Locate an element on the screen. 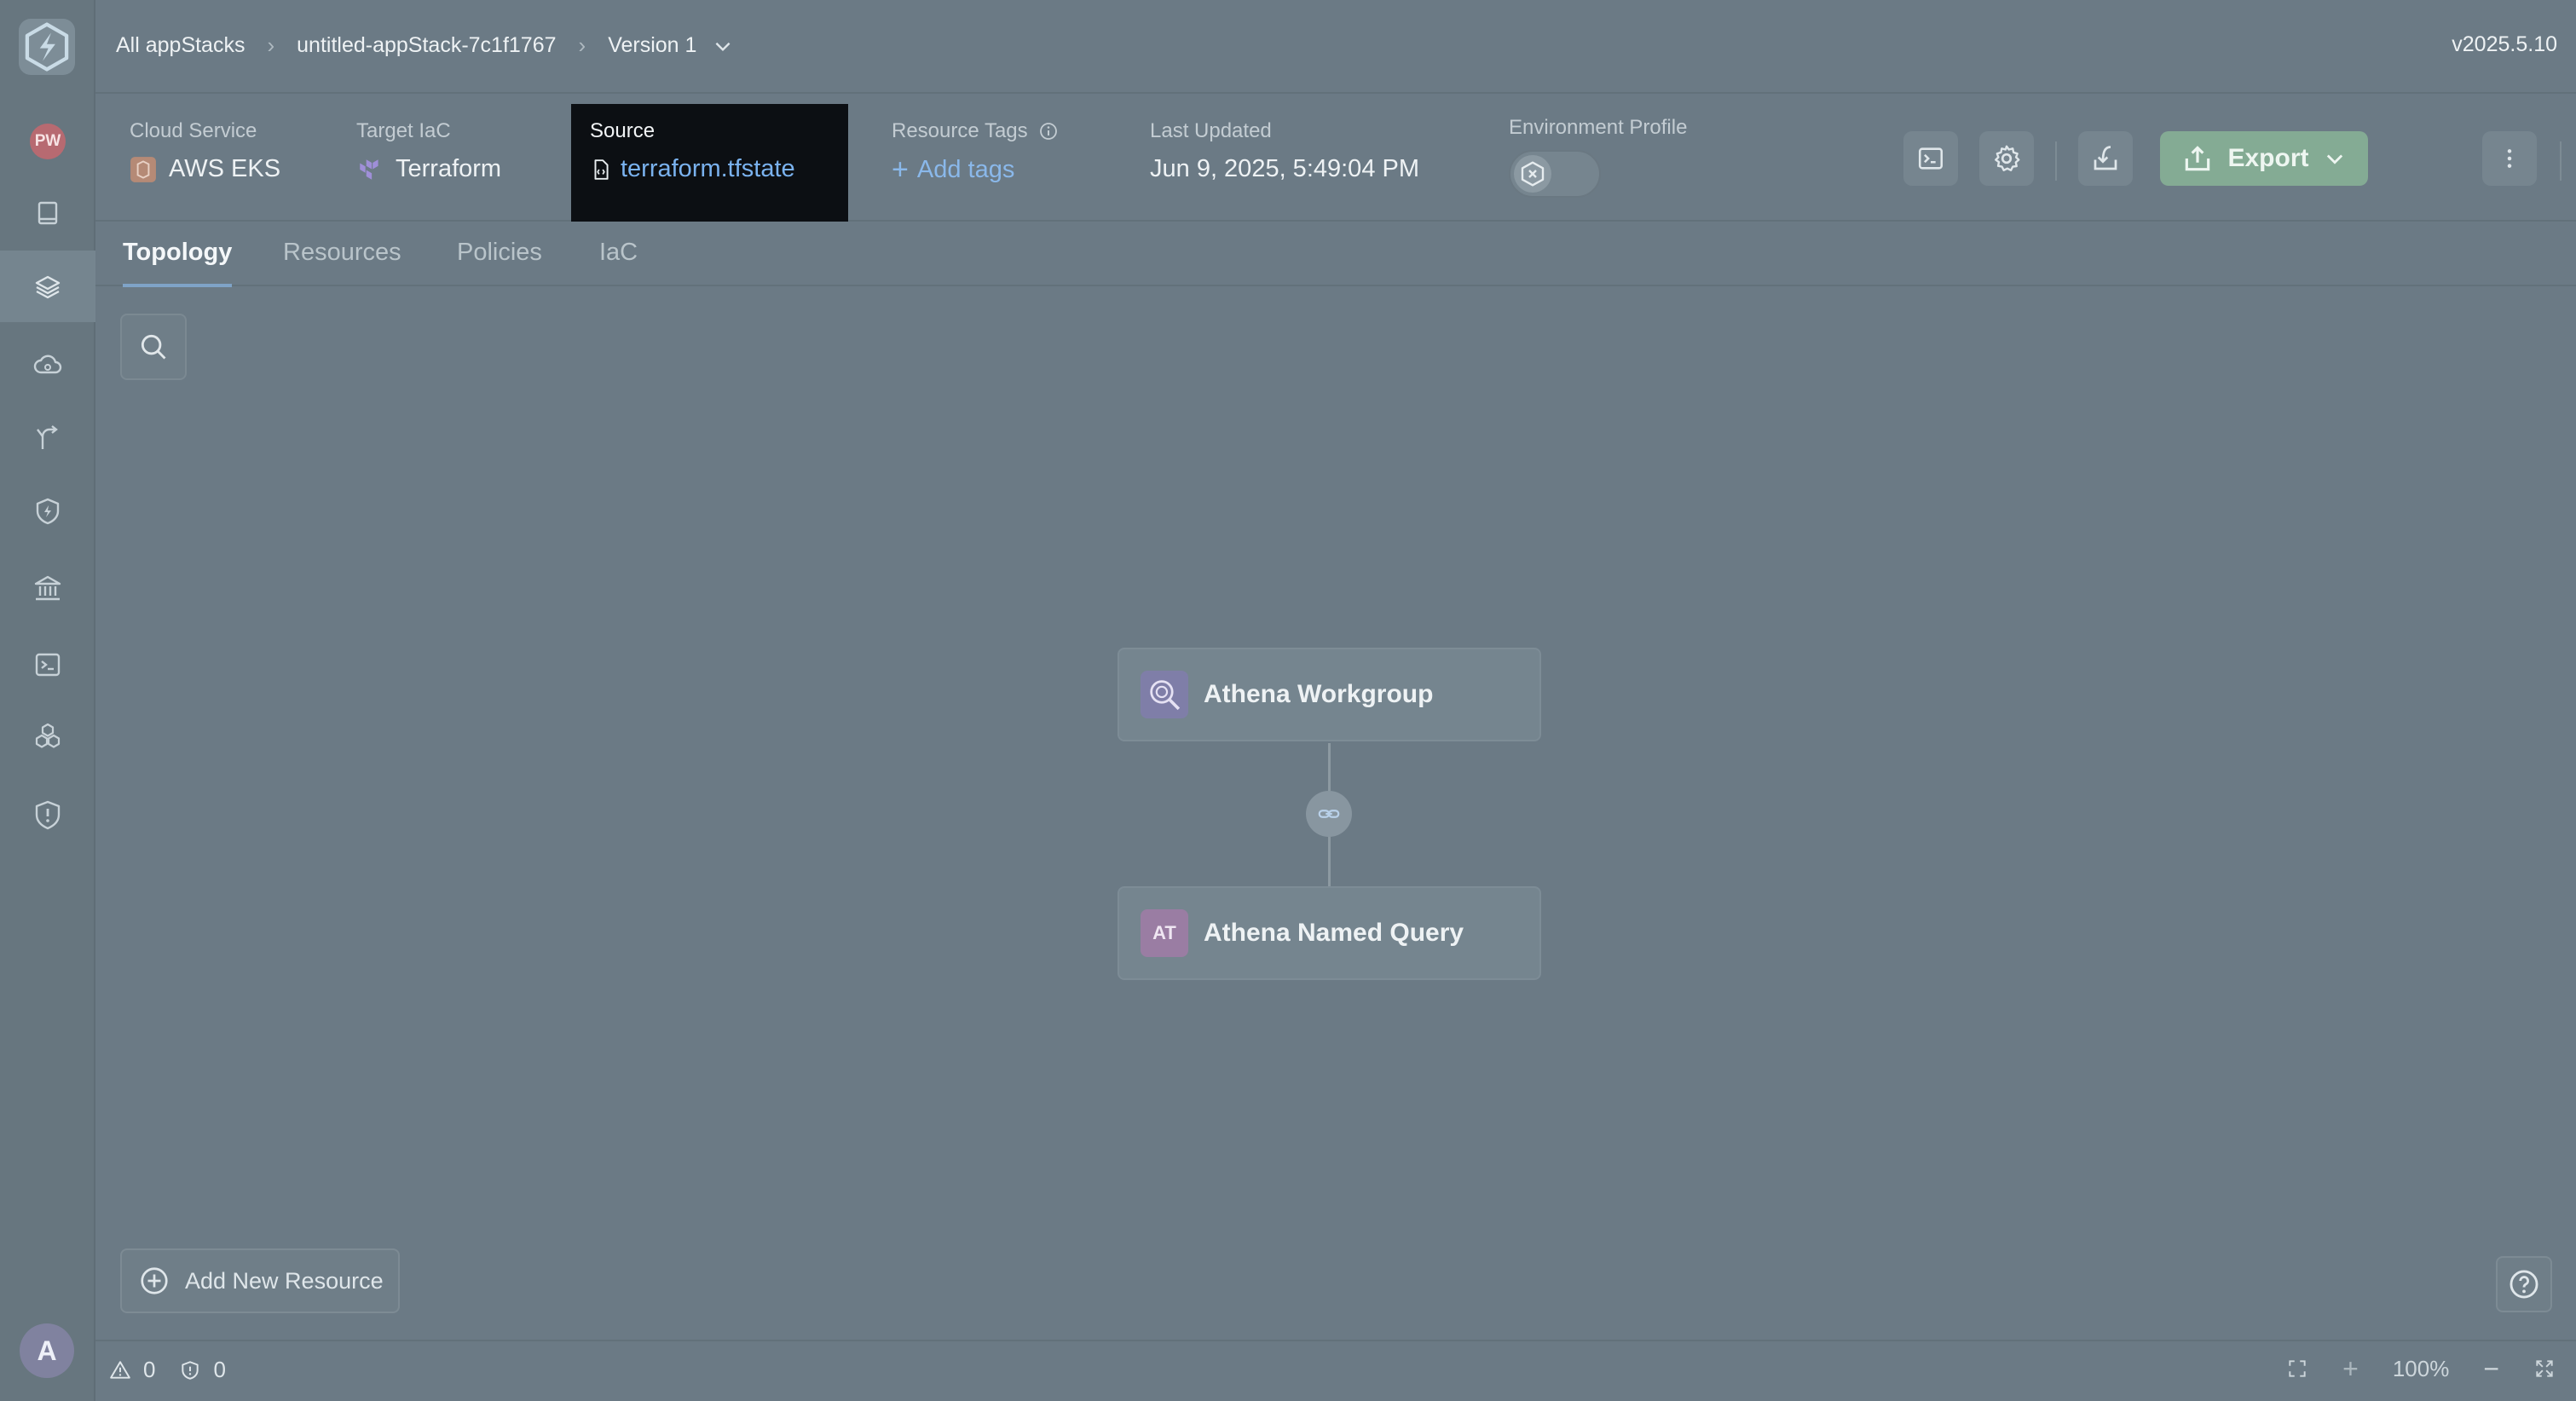 Image resolution: width=2576 pixels, height=1401 pixels. cloud-service-selector: AWS EKS is located at coordinates (205, 169).